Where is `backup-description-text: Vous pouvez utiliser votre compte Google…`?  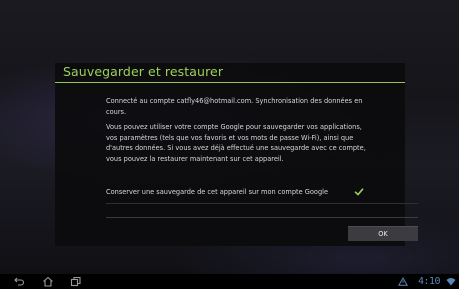
backup-description-text: Vous pouvez utiliser votre compte Google… is located at coordinates (236, 143).